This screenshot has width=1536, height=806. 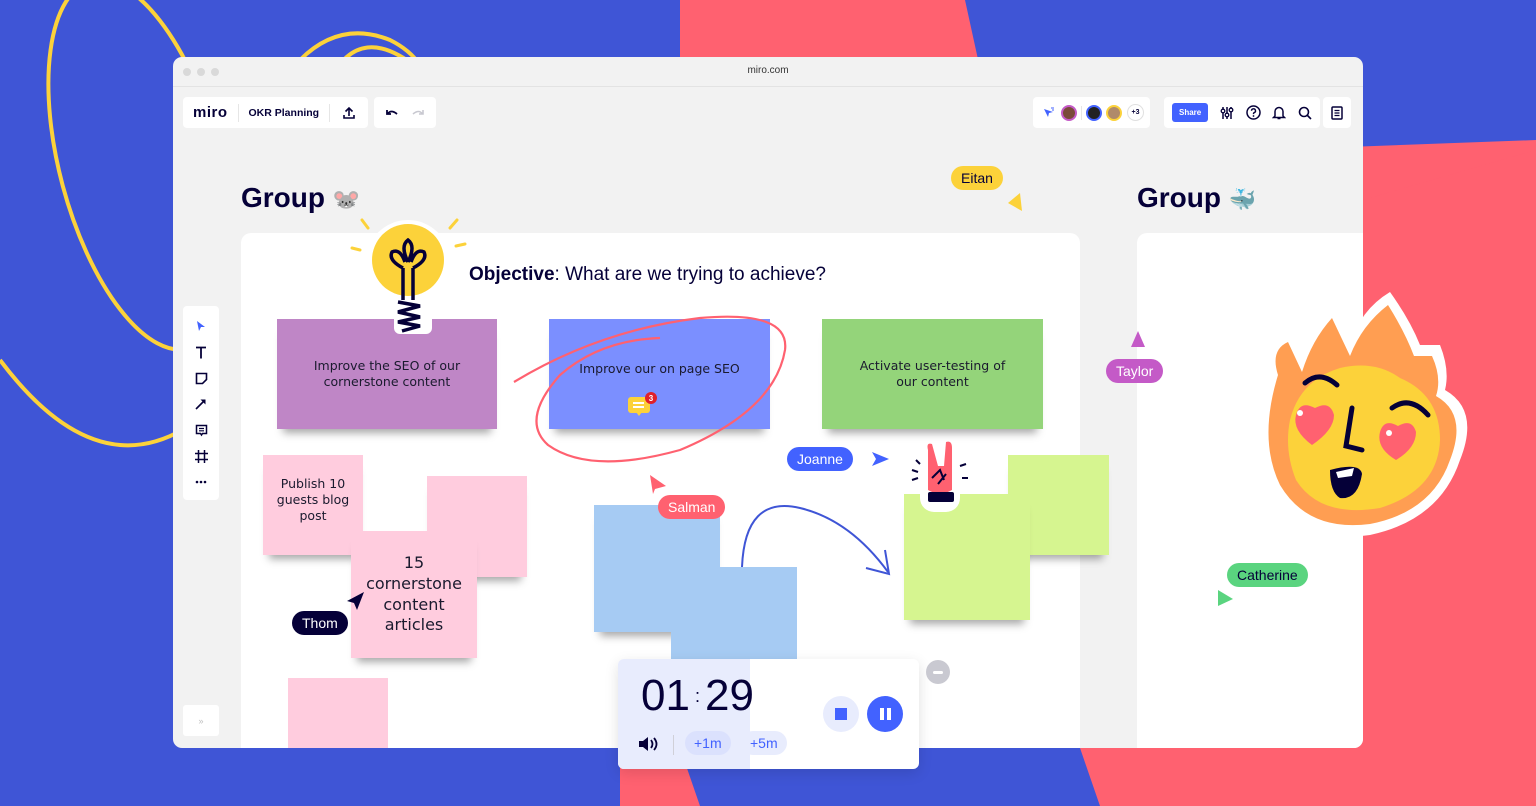 I want to click on cursor-label-taylor: Taylor, so click(x=1135, y=371).